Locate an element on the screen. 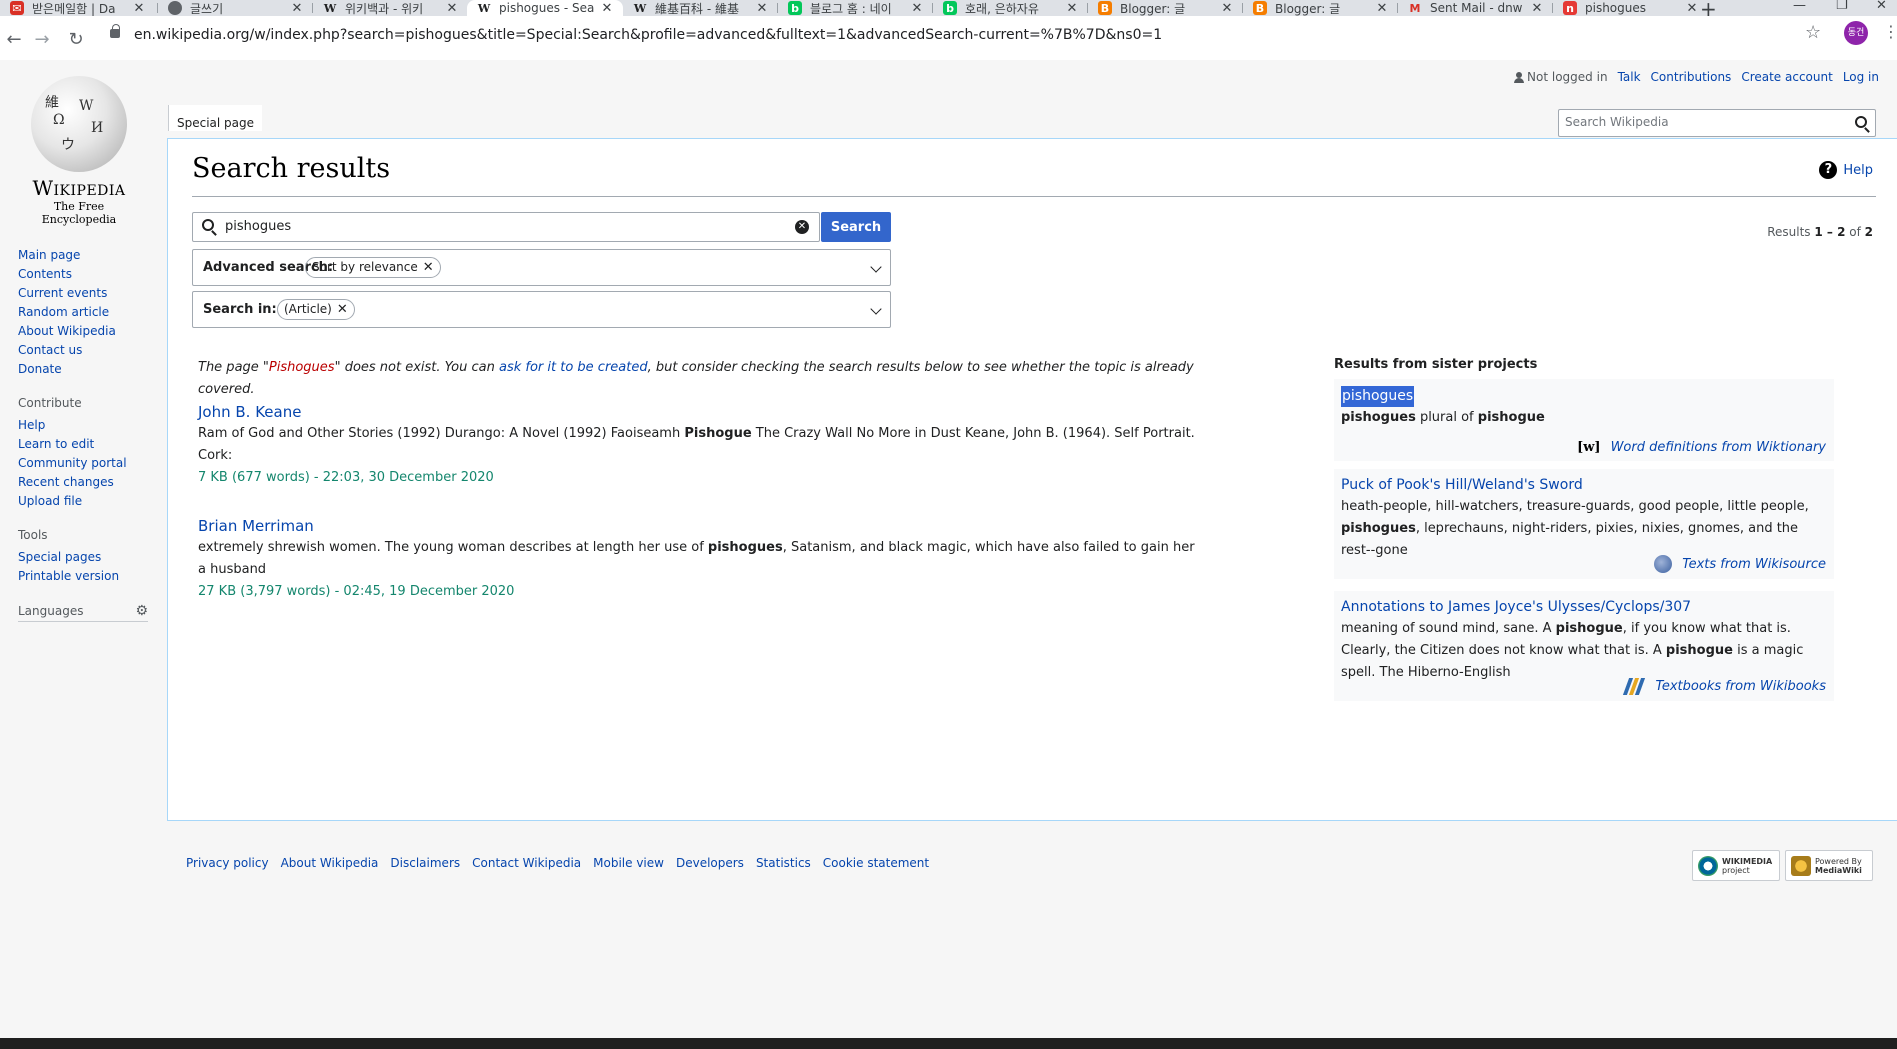 The width and height of the screenshot is (1897, 1049). browser-tab: W 위키백과 - 위키 ✕ is located at coordinates (390, 8).